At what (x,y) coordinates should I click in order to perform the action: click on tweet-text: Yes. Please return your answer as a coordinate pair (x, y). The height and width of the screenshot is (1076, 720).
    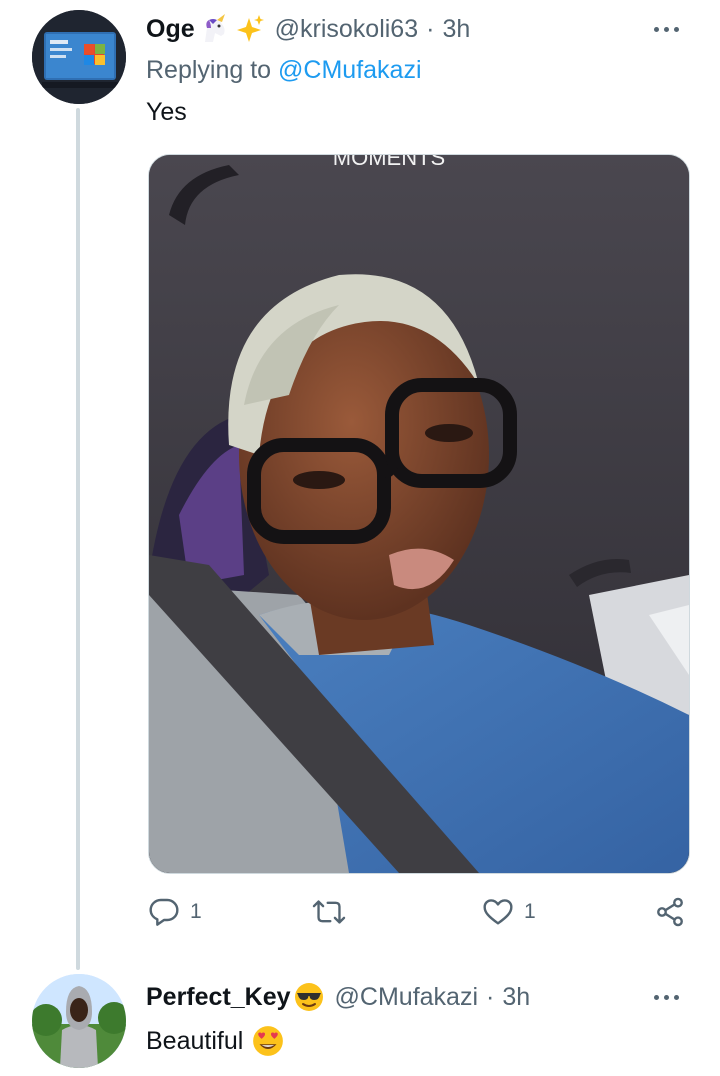
    Looking at the image, I should click on (166, 112).